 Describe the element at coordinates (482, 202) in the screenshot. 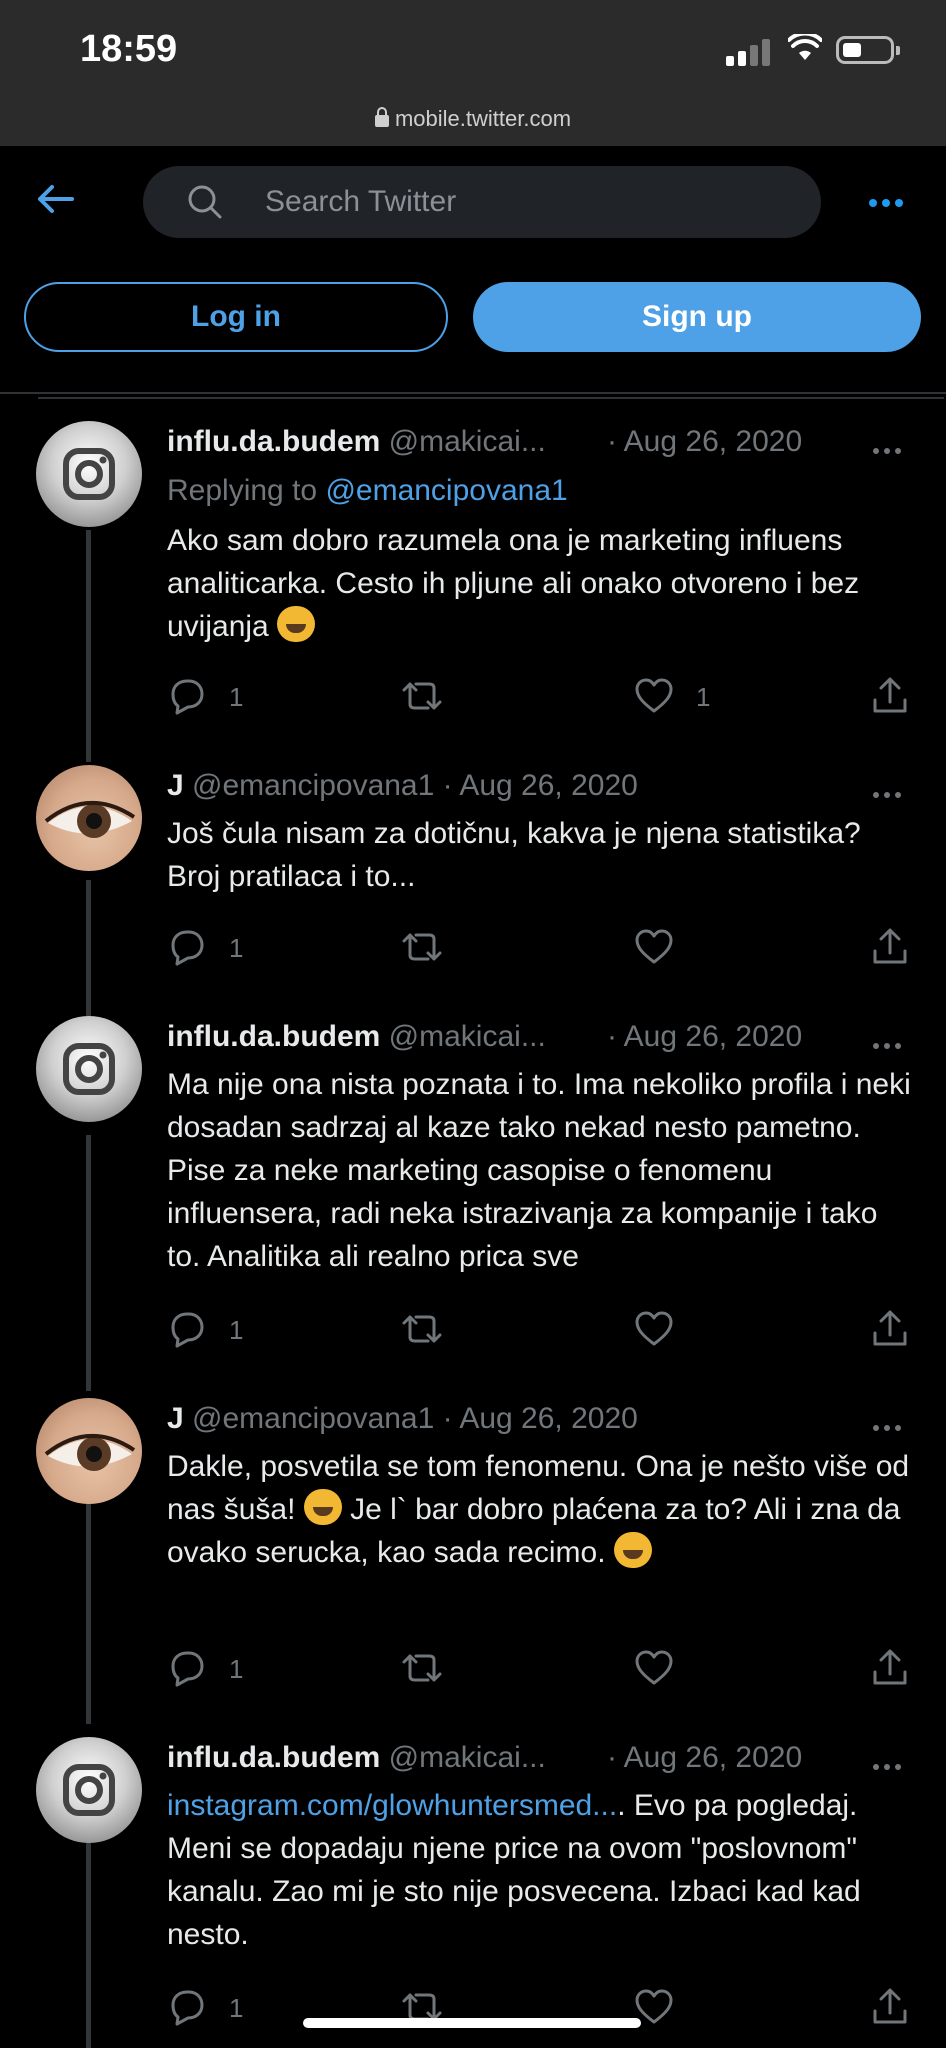

I see `search-input: Search Twitter` at that location.